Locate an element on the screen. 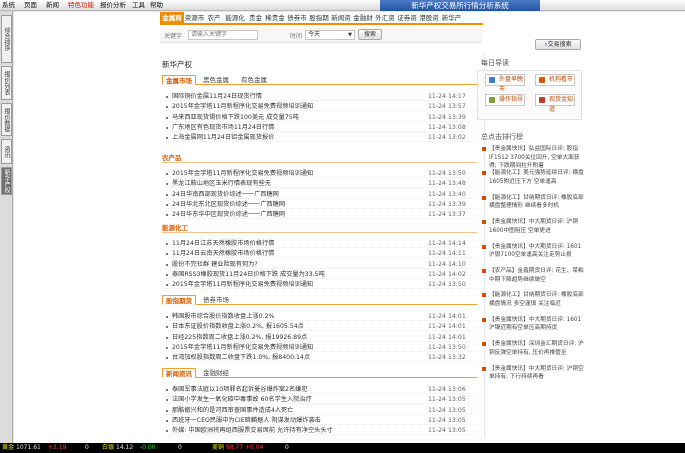 The height and width of the screenshot is (453, 685). news-row: 24日华北东北区现货价综述一一广西糖网 11-24 13:39 is located at coordinates (321, 204).